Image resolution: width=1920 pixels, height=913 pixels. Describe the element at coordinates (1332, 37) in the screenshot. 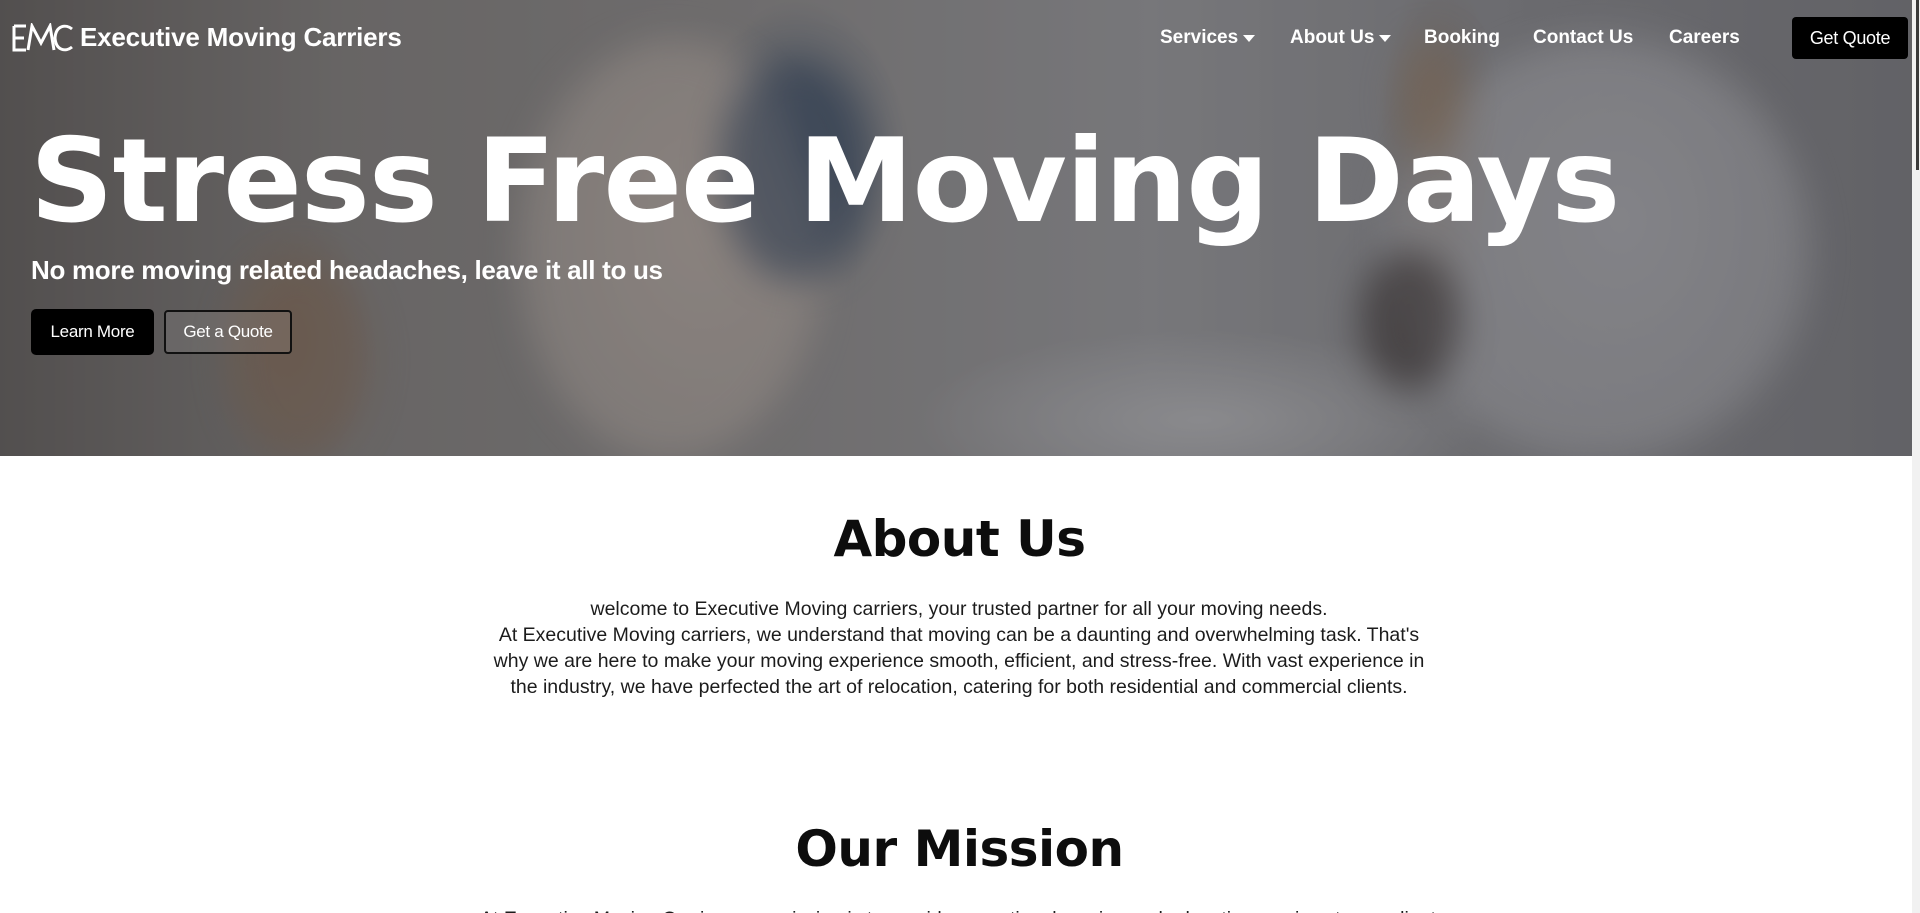

I see `nav-item-label: About Us` at that location.